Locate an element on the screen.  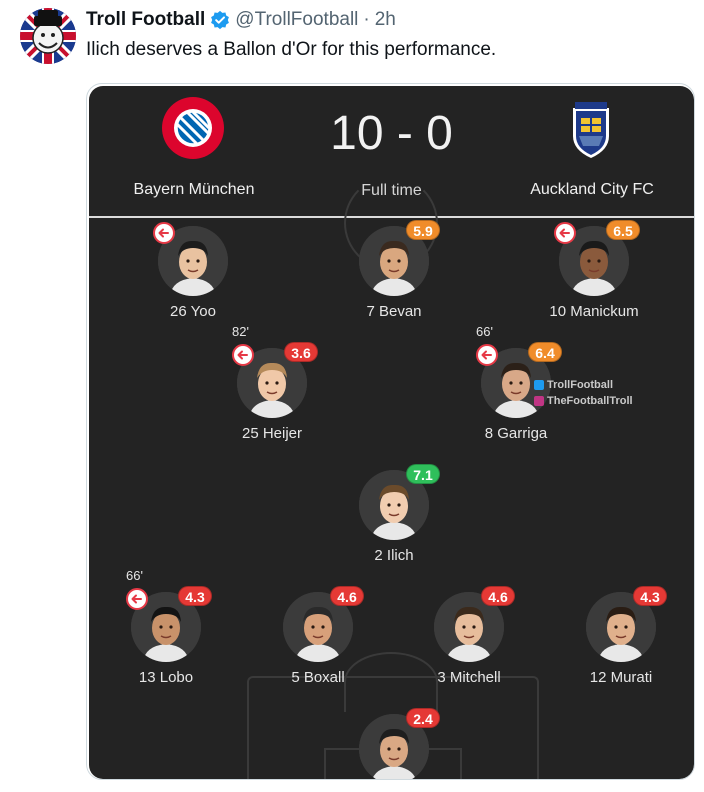
player-rating-badge: 2.4 is located at coordinates (423, 718).